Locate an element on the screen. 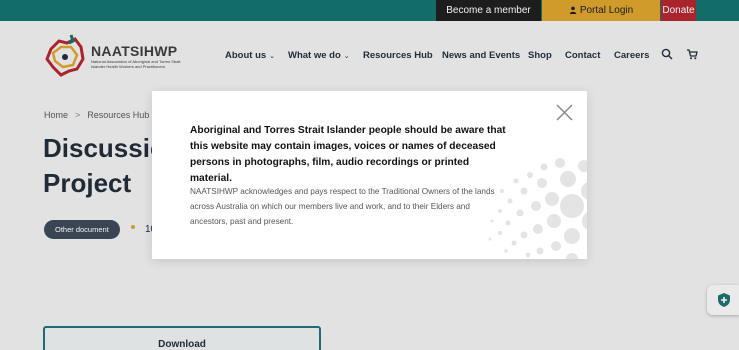  close-icon is located at coordinates (564, 112).